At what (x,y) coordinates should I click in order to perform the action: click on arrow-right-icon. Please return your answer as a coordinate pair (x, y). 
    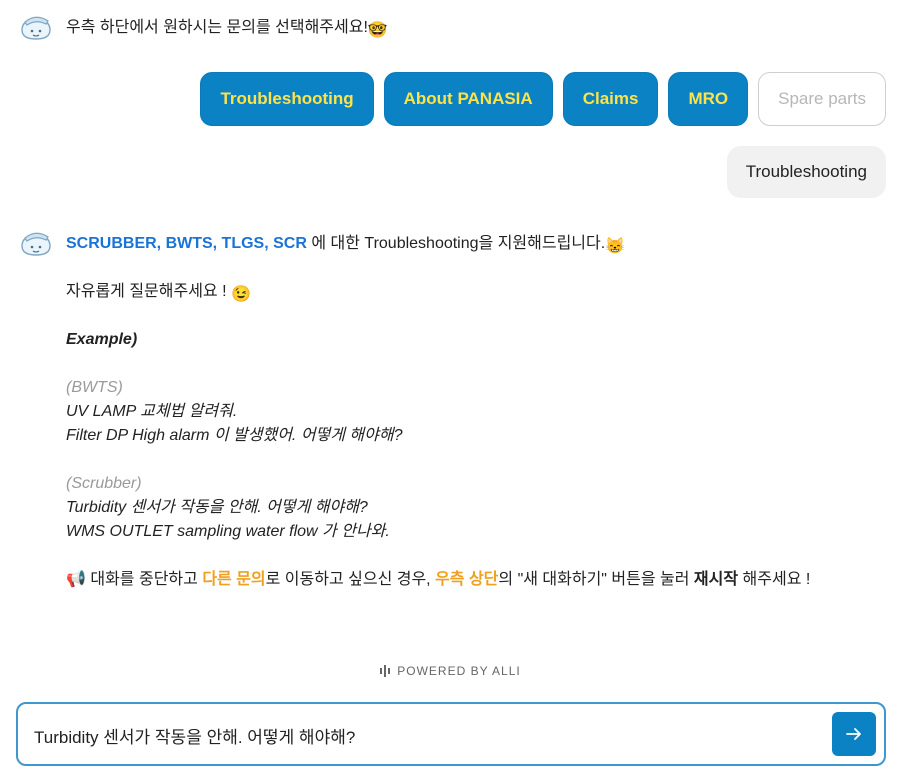
    Looking at the image, I should click on (853, 734).